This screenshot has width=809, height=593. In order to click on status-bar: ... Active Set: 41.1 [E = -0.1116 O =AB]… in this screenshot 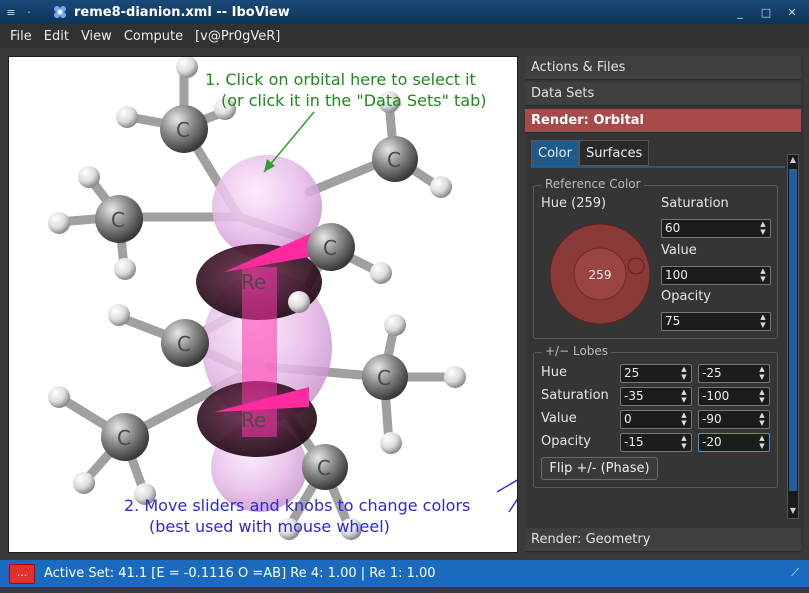, I will do `click(404, 573)`.